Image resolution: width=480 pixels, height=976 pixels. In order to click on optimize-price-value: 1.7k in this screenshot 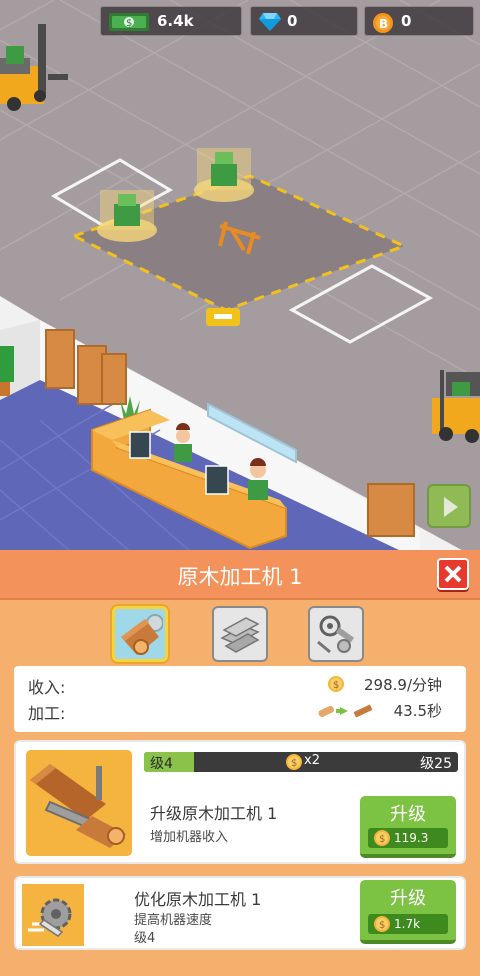, I will do `click(407, 924)`.